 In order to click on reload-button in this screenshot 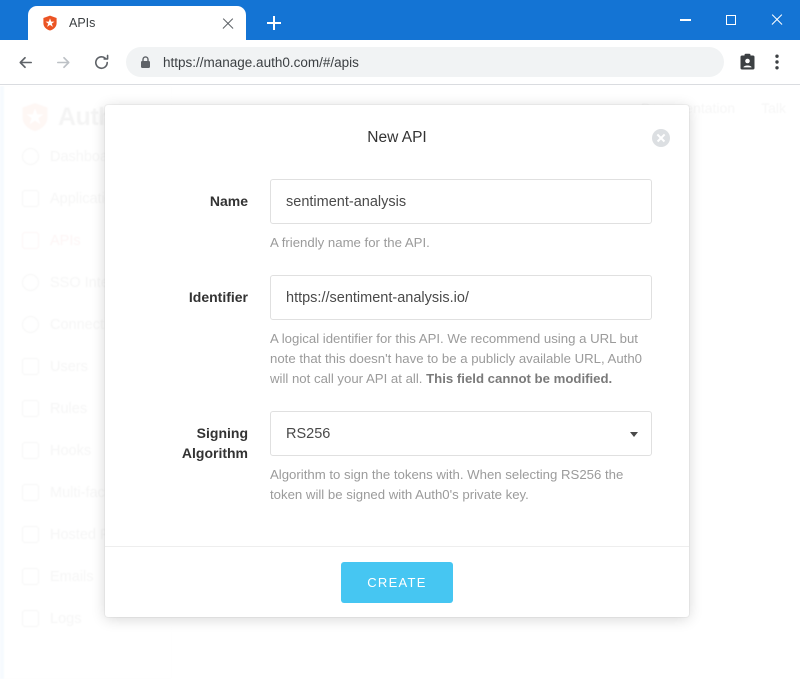, I will do `click(101, 62)`.